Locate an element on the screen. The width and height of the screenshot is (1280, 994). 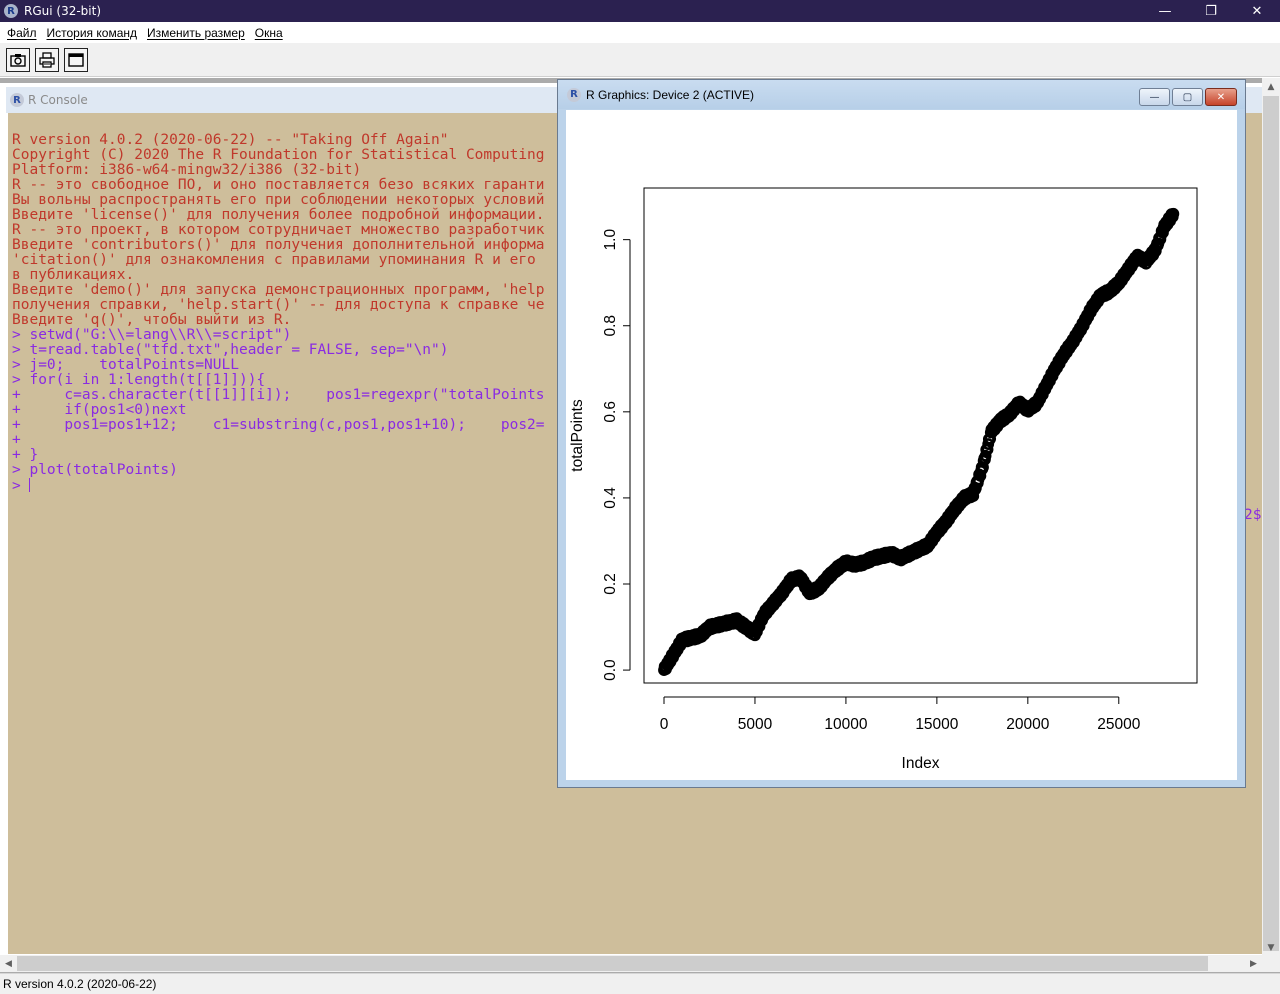
graphics-title-bar: R R Graphics: Device 2 (ACTIVE) — ▢ ✕ is located at coordinates (901, 94).